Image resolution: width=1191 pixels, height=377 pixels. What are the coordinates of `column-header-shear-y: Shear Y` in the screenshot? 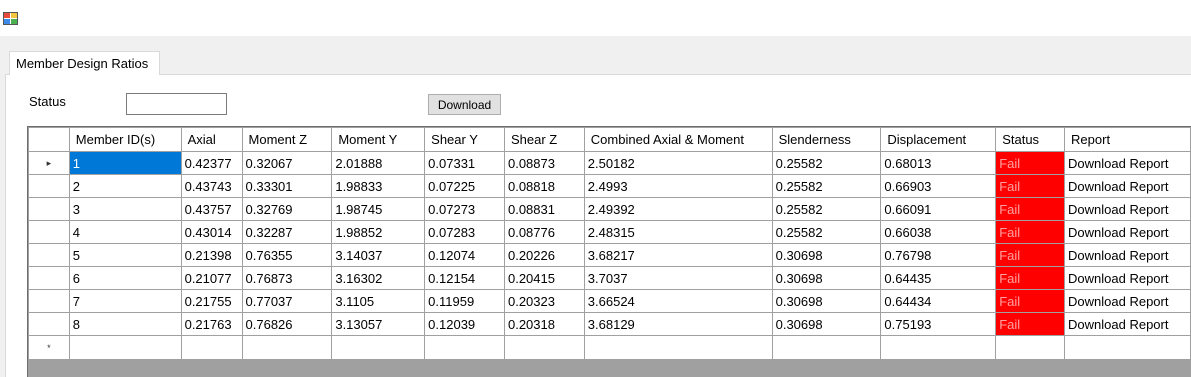 It's located at (464, 139).